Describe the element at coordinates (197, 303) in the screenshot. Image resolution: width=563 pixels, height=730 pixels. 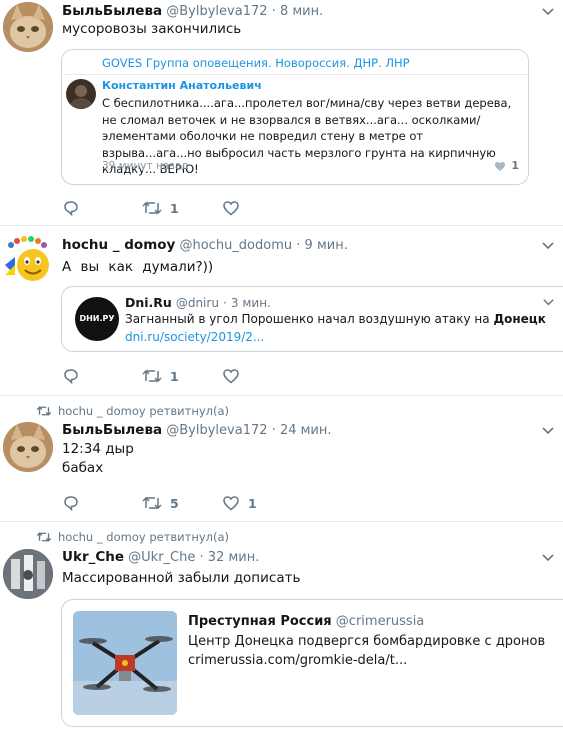
I see `quoted-author-handle: @dniru` at that location.